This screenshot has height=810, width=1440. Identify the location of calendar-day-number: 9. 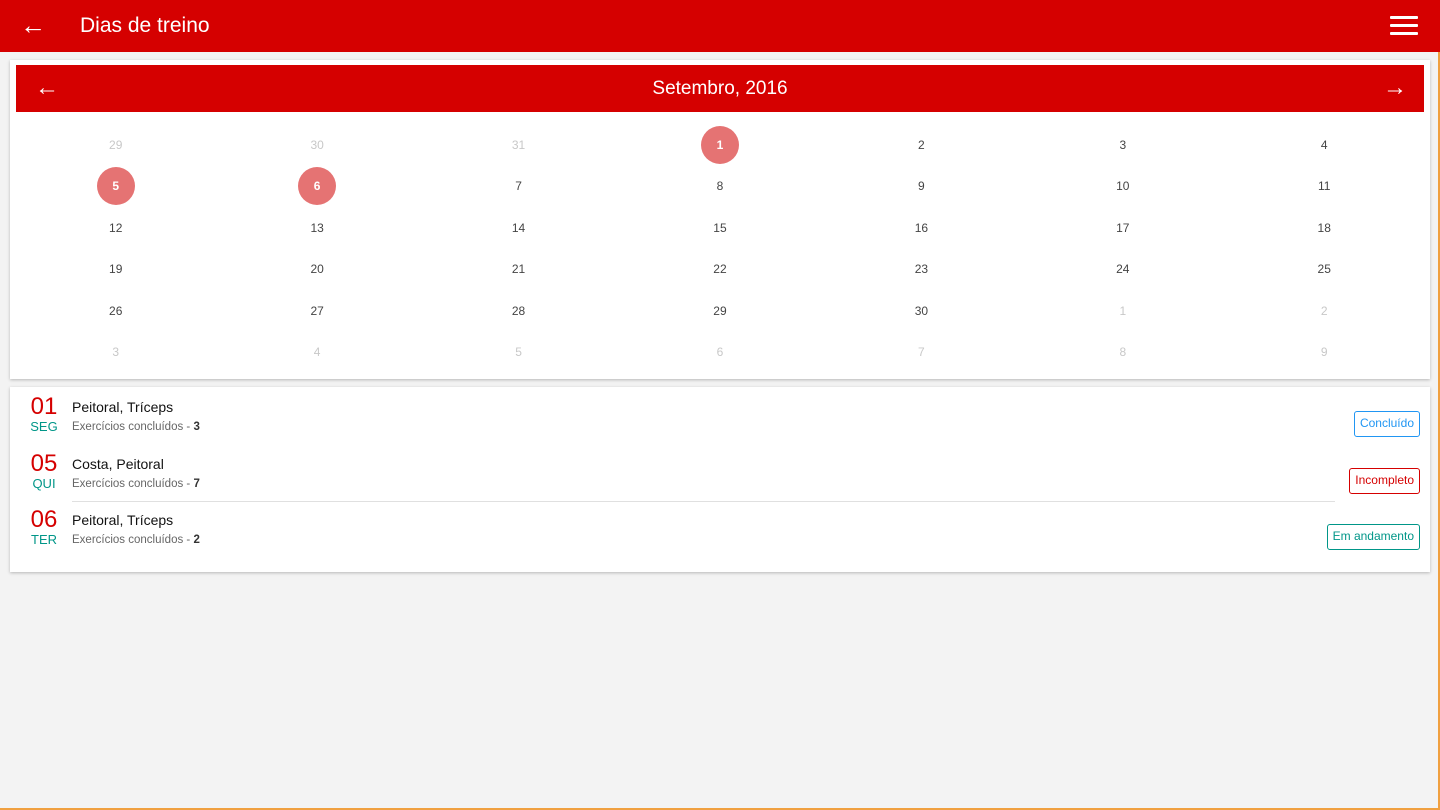
(1324, 352).